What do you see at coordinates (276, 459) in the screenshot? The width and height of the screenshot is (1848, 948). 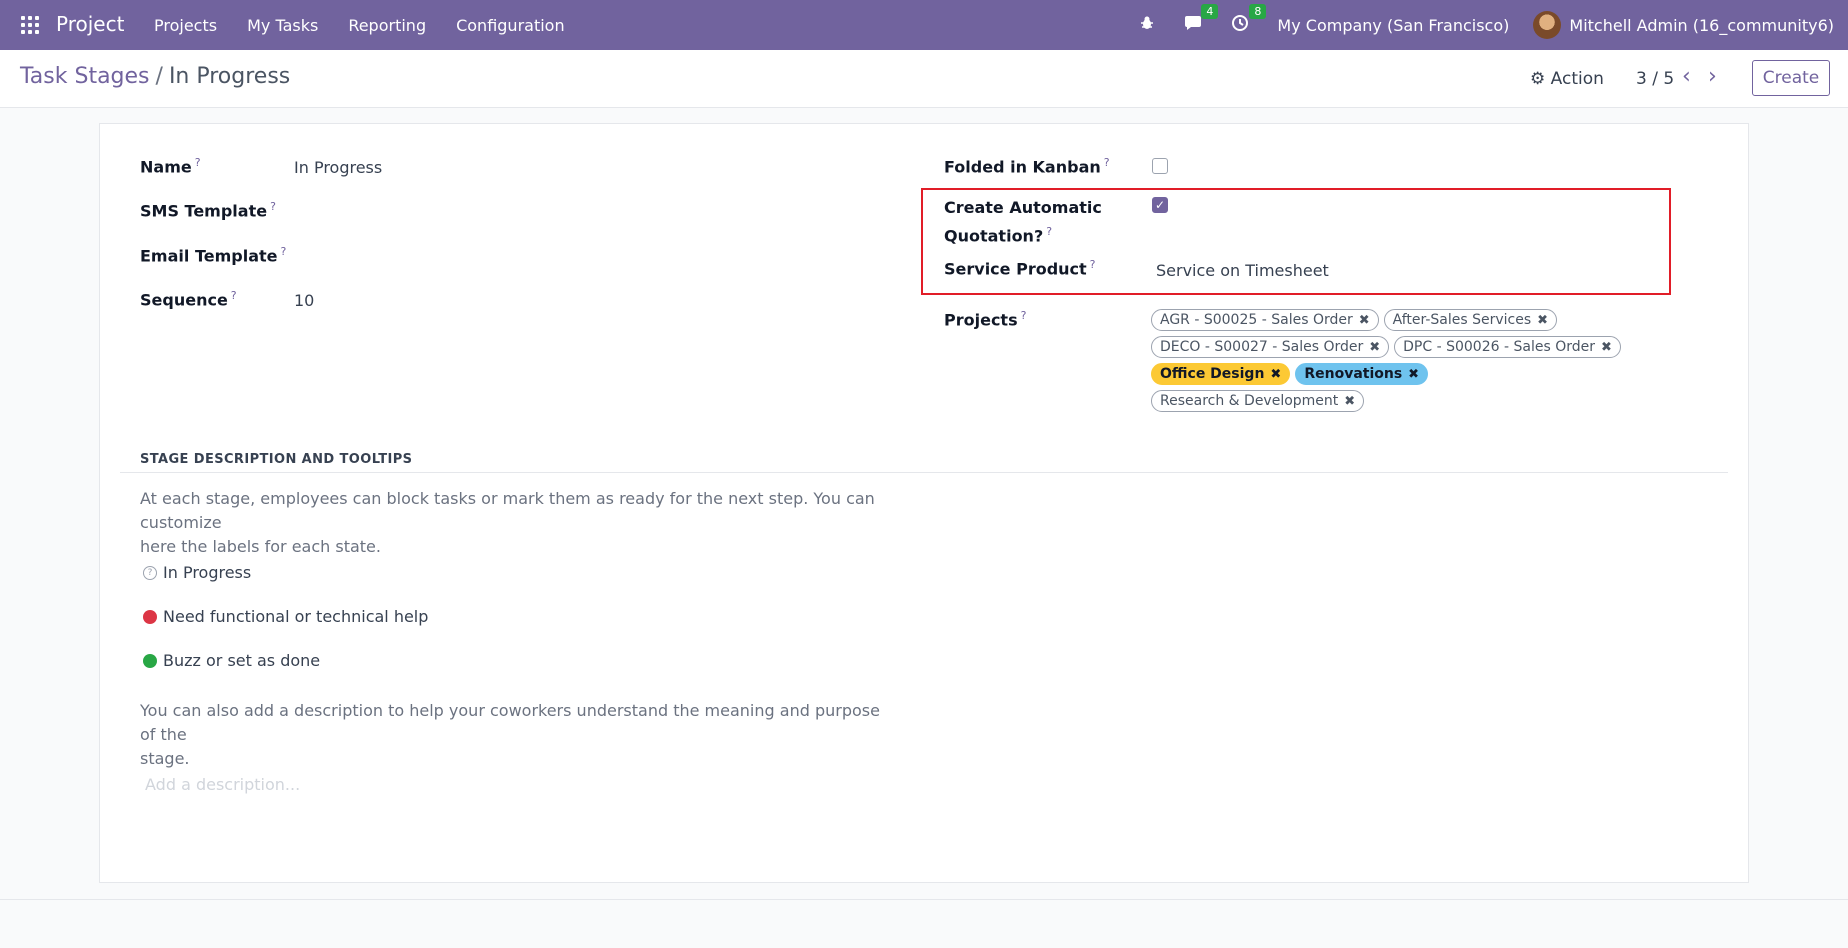 I see `section-title: STAGE DESCRIPTION AND TOOLTIPS` at bounding box center [276, 459].